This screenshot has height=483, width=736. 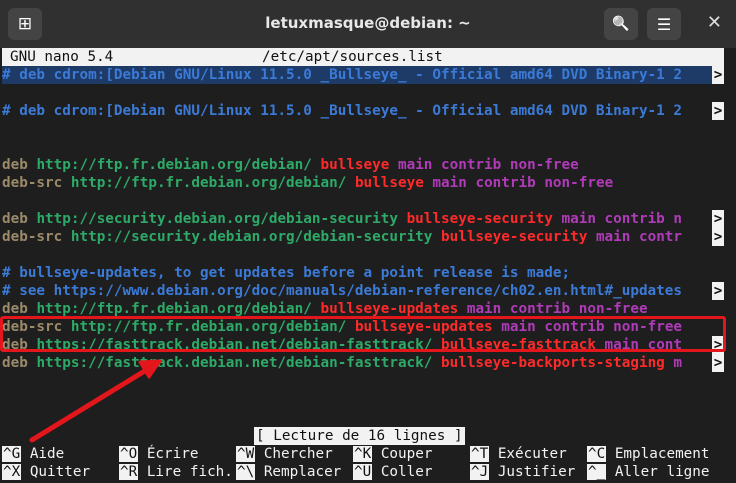 I want to click on shortcut-label: Coller, so click(x=402, y=472).